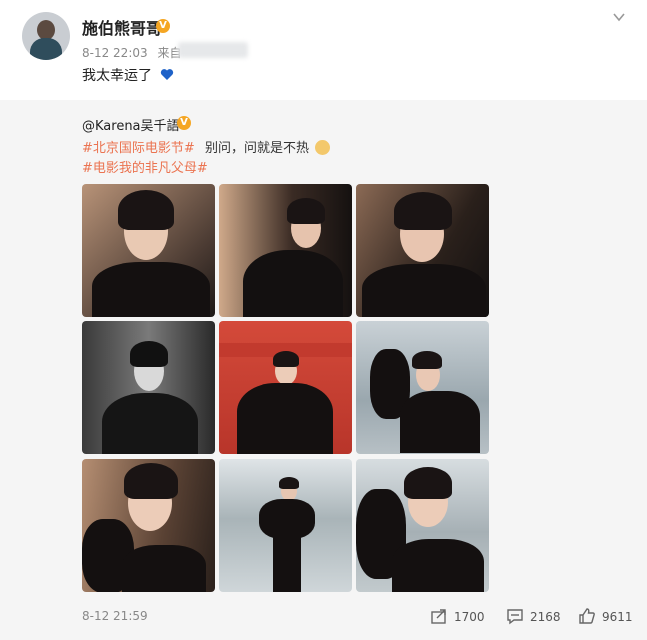  What do you see at coordinates (213, 50) in the screenshot?
I see `blurred-source` at bounding box center [213, 50].